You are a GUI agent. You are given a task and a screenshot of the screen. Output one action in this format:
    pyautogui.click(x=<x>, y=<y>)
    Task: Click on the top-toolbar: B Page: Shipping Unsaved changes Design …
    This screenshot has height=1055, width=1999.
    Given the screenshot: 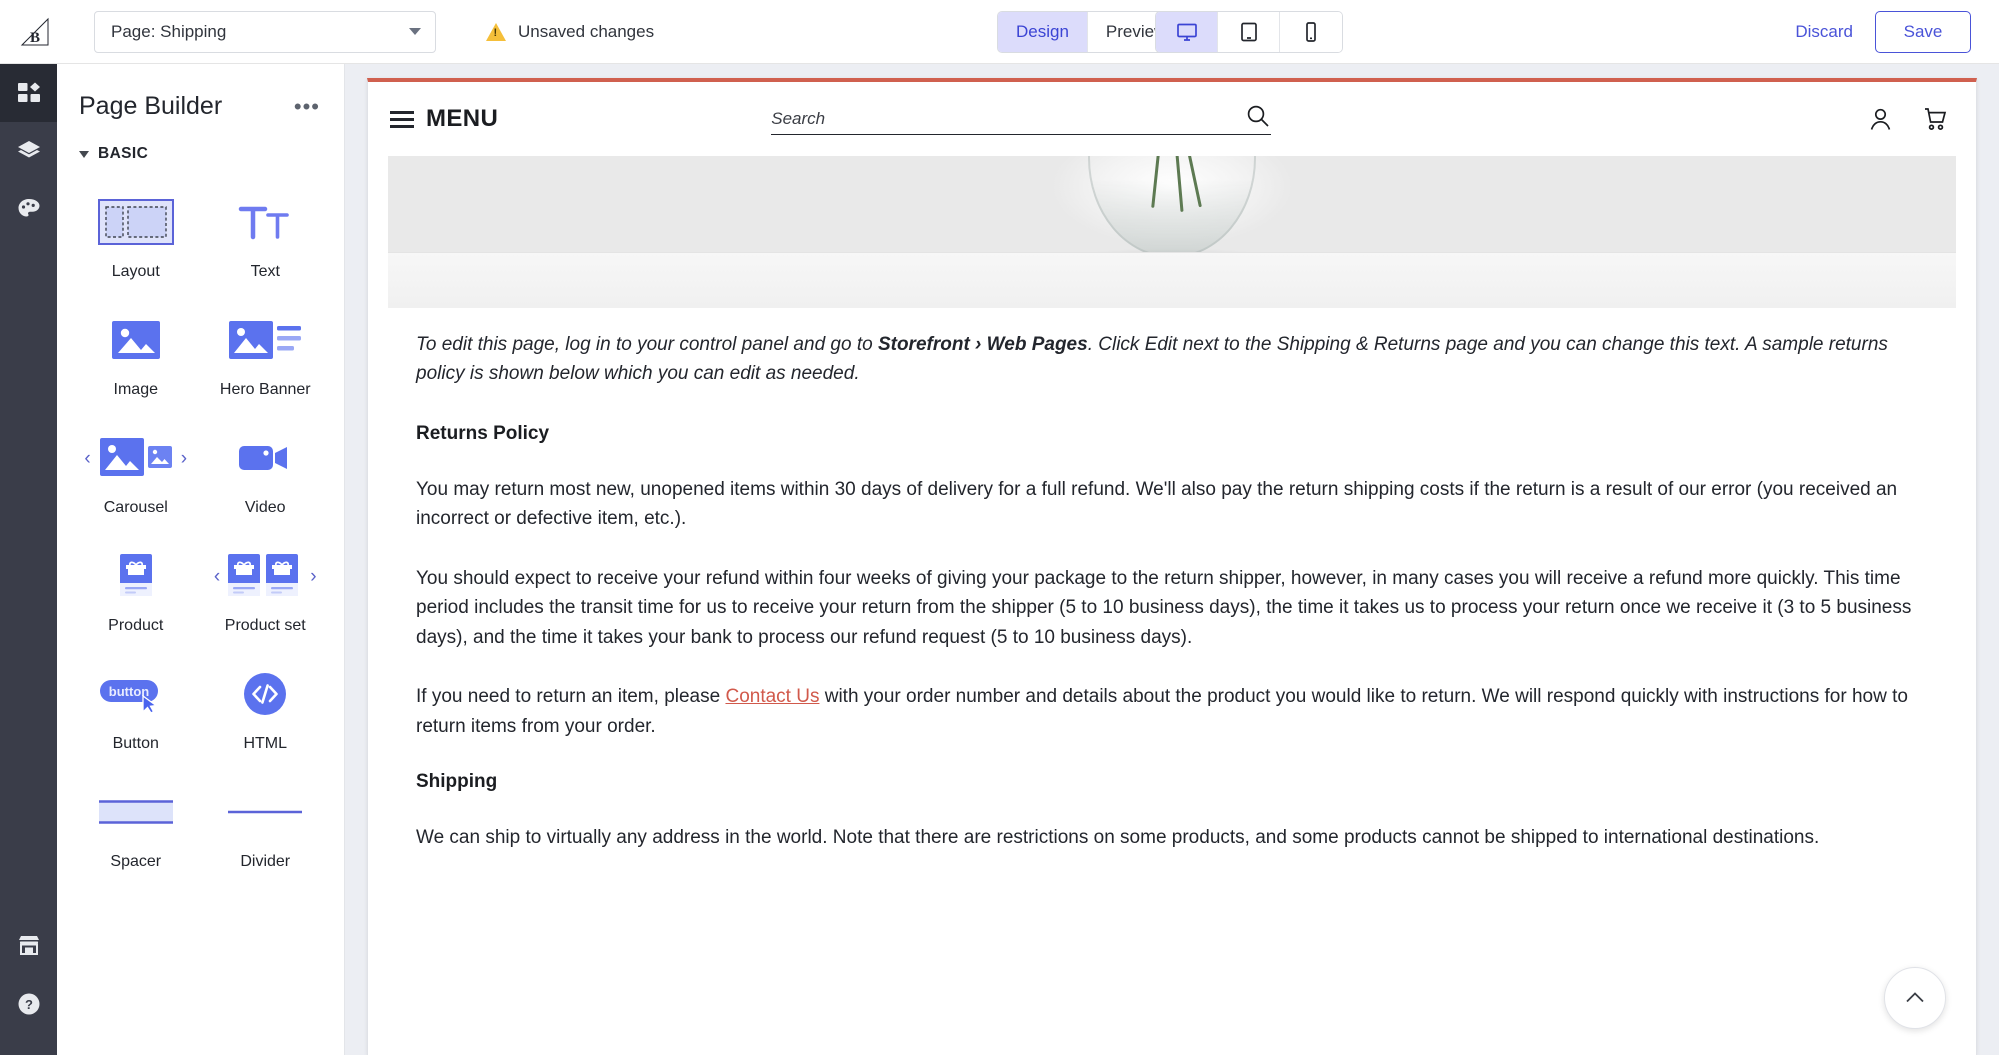 What is the action you would take?
    pyautogui.click(x=999, y=32)
    